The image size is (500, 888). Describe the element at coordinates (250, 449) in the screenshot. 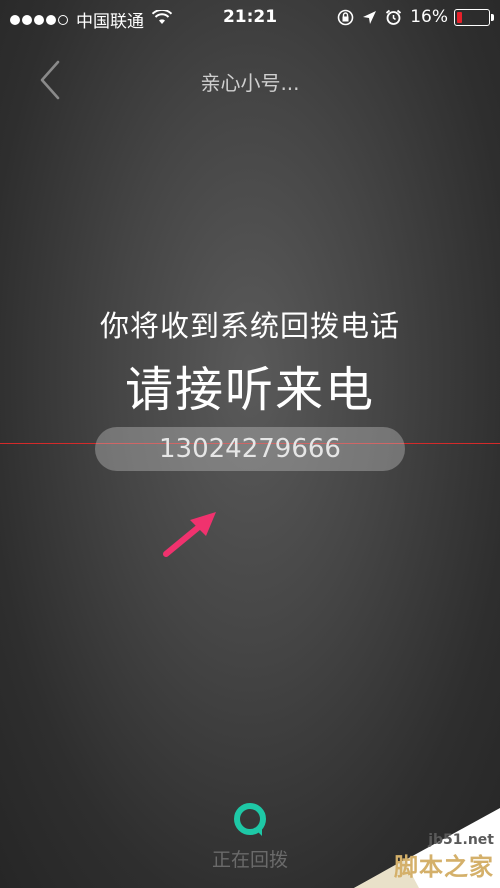

I see `phone-number-badge: 13024279666` at that location.